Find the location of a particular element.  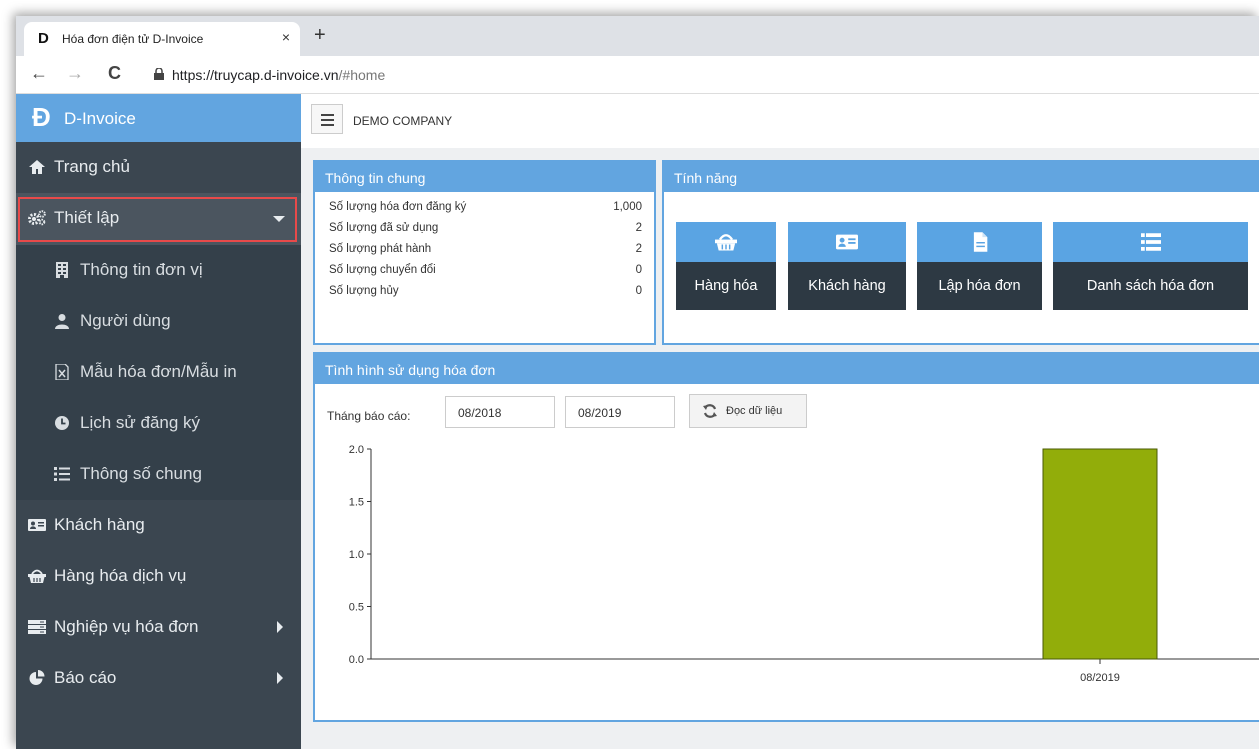

sidebar-item-reports: Báo cáo is located at coordinates (158, 678).